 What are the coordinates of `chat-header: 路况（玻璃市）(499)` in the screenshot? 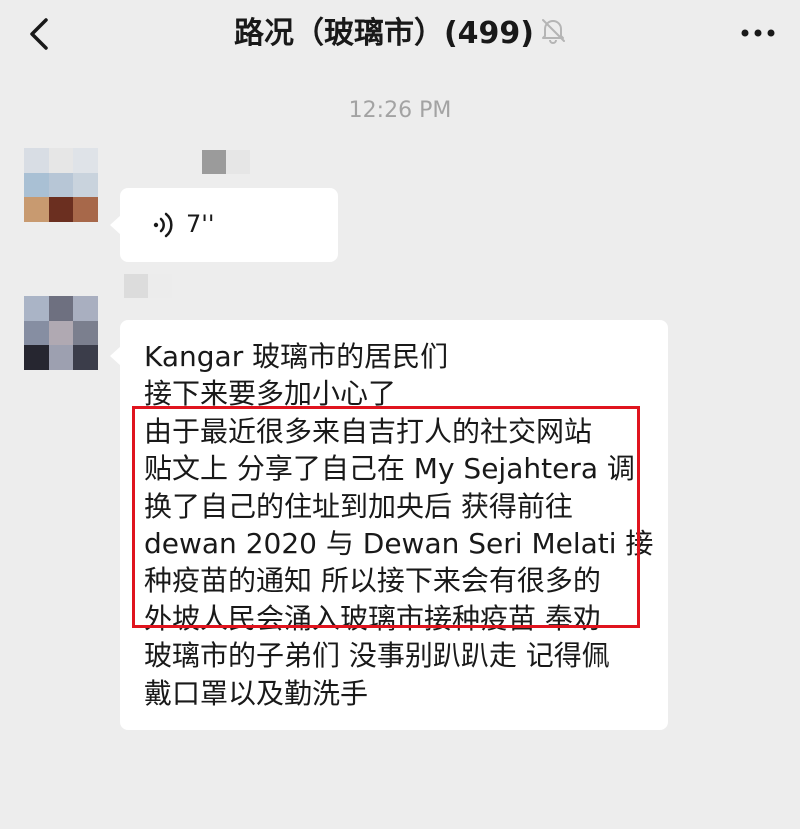 It's located at (400, 36).